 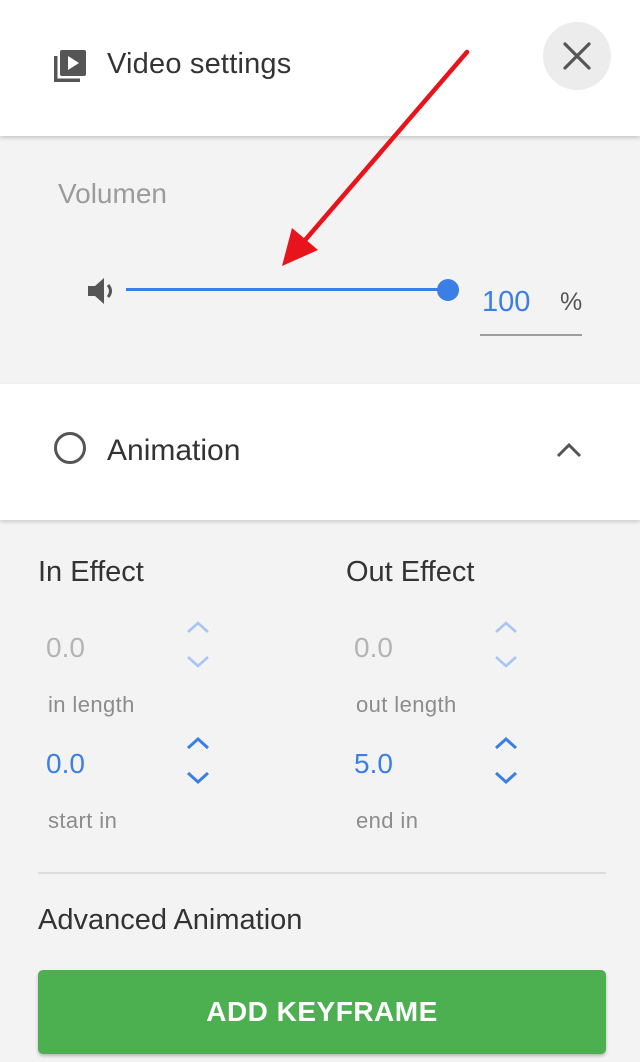 I want to click on volume-label: Volumen, so click(x=112, y=193).